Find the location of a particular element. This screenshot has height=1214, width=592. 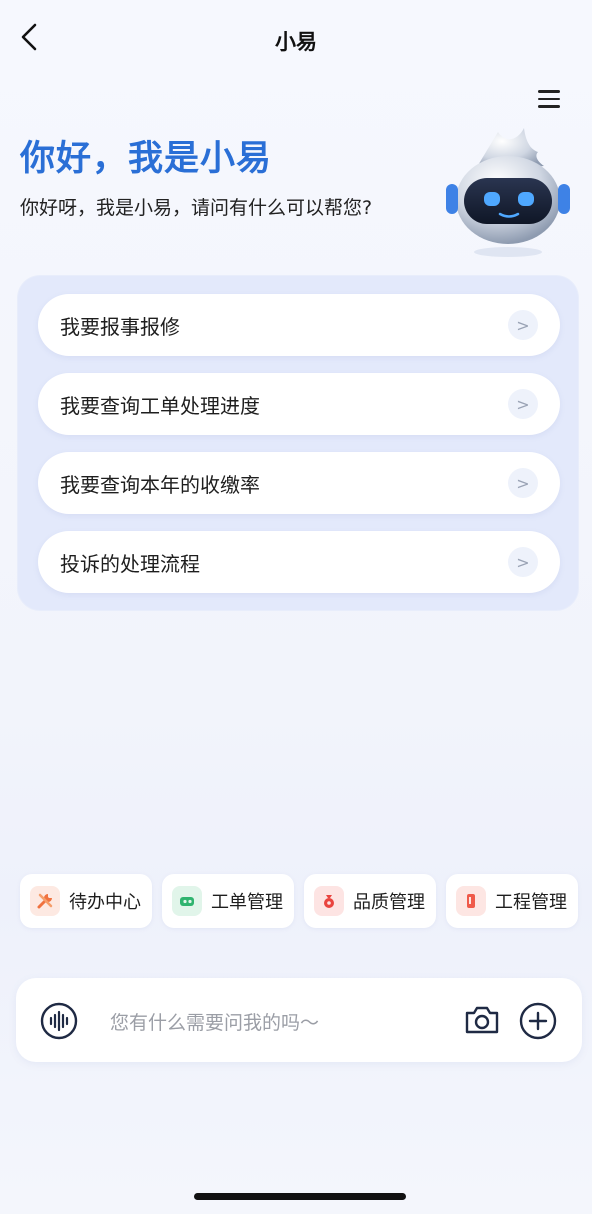

quality-bag-icon is located at coordinates (329, 901).